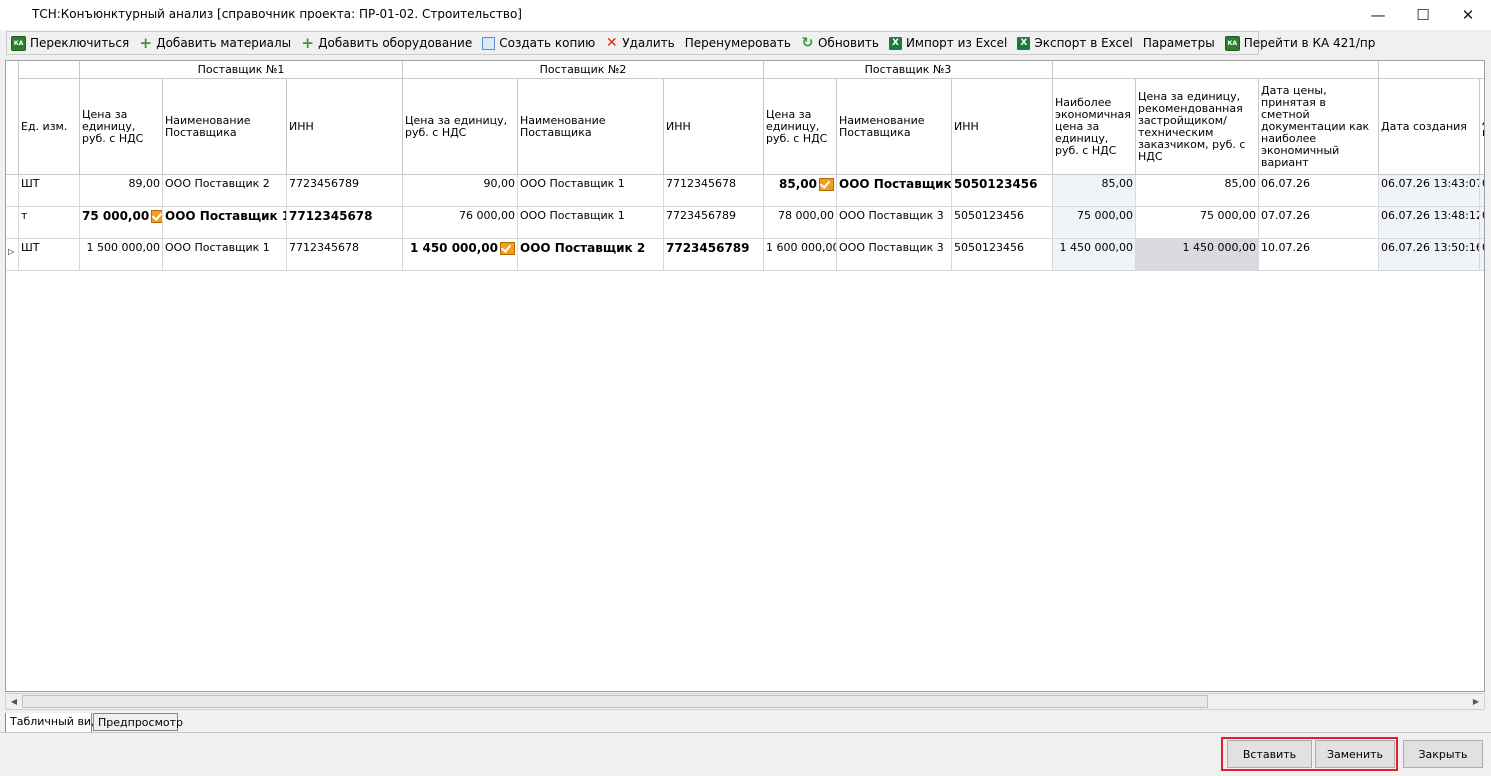  Describe the element at coordinates (70, 43) in the screenshot. I see `switch-button: КА Переключиться` at that location.